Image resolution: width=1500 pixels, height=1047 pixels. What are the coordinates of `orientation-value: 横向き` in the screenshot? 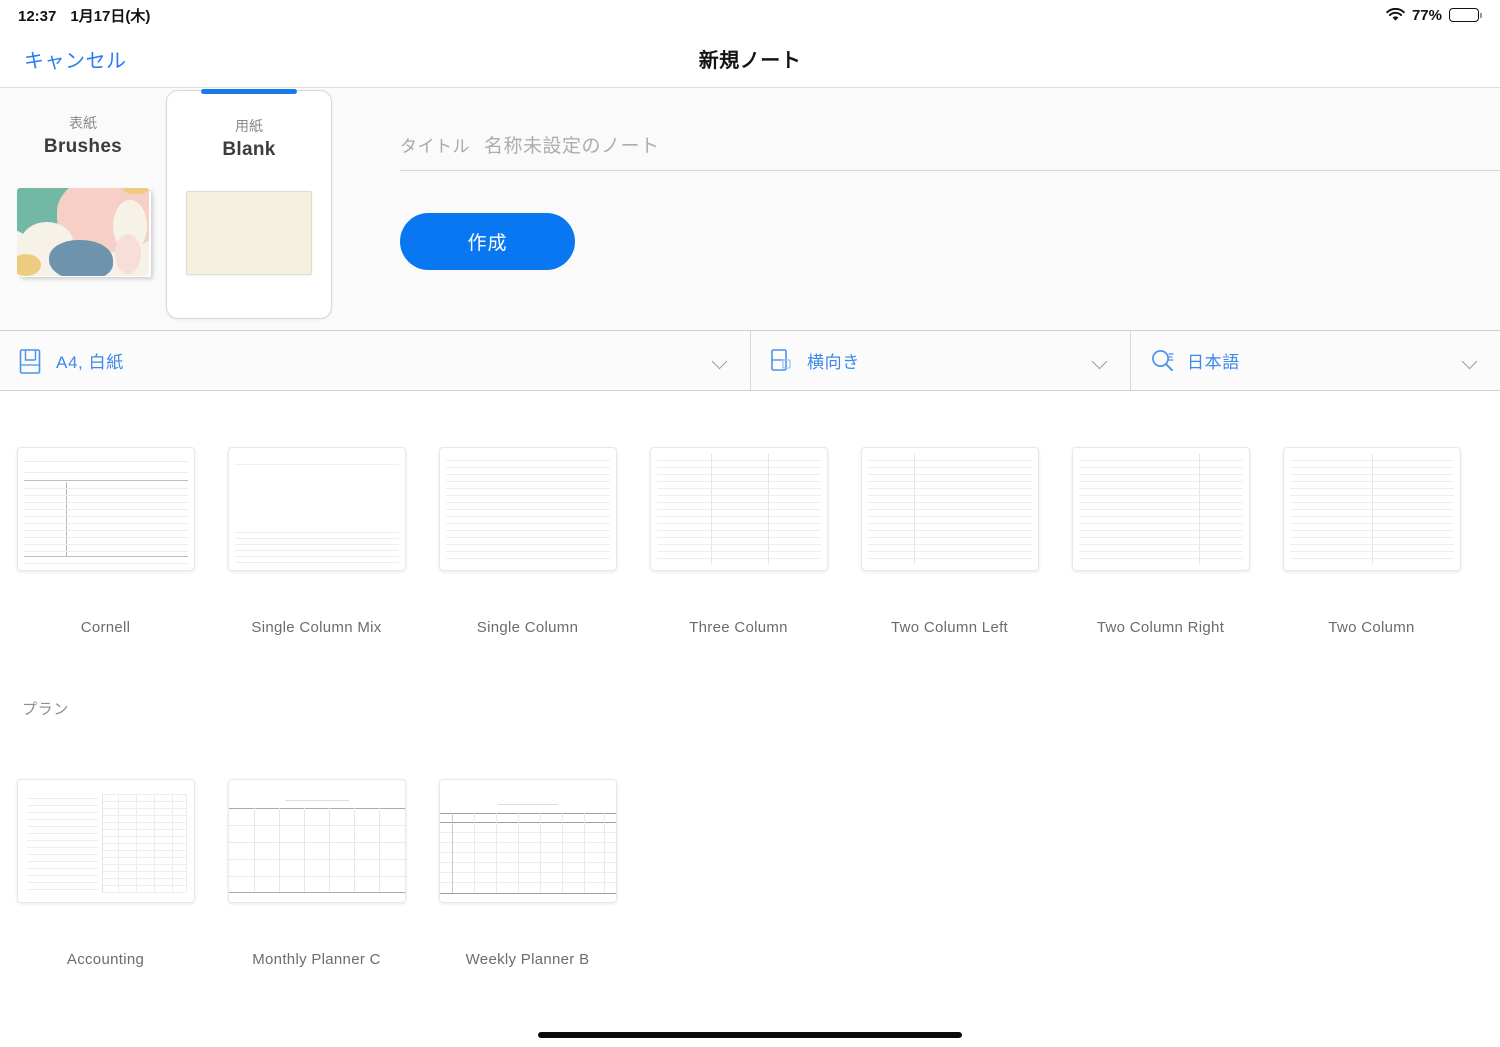 It's located at (833, 362).